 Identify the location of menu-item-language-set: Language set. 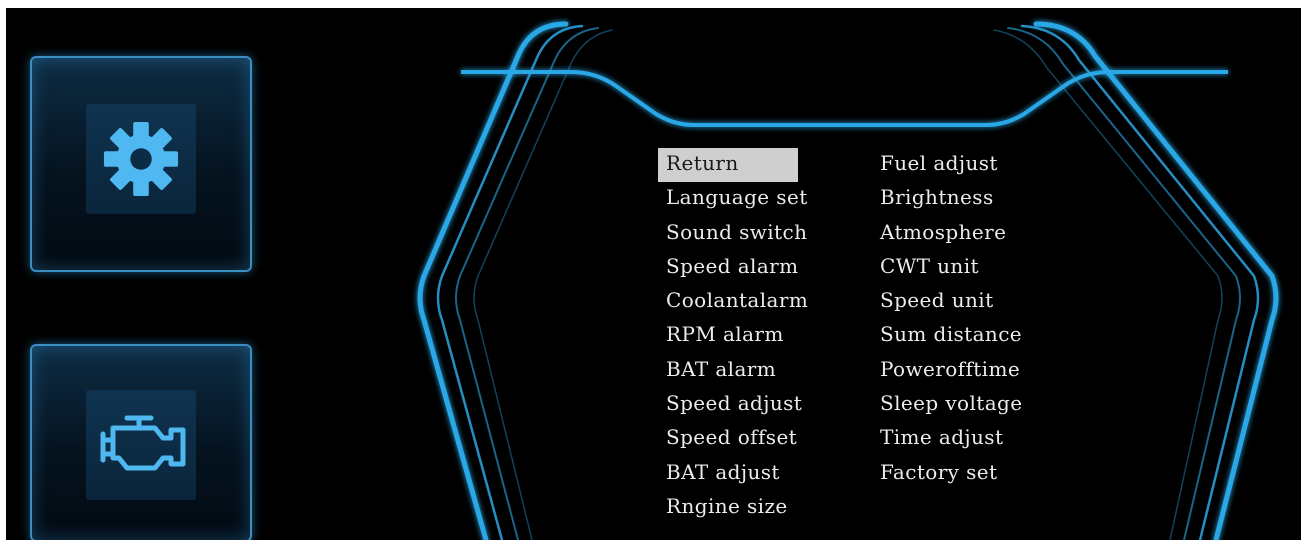
(733, 199).